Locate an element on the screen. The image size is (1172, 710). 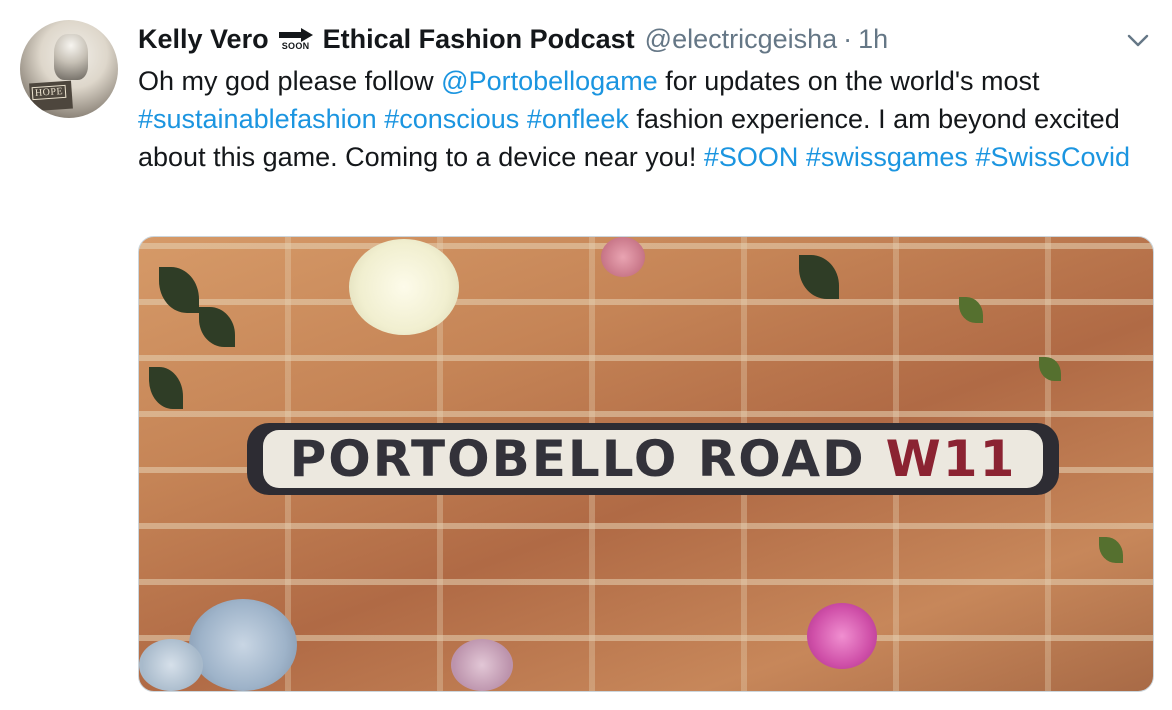
tweet-text-segment: for updates on the world's most is located at coordinates (848, 81).